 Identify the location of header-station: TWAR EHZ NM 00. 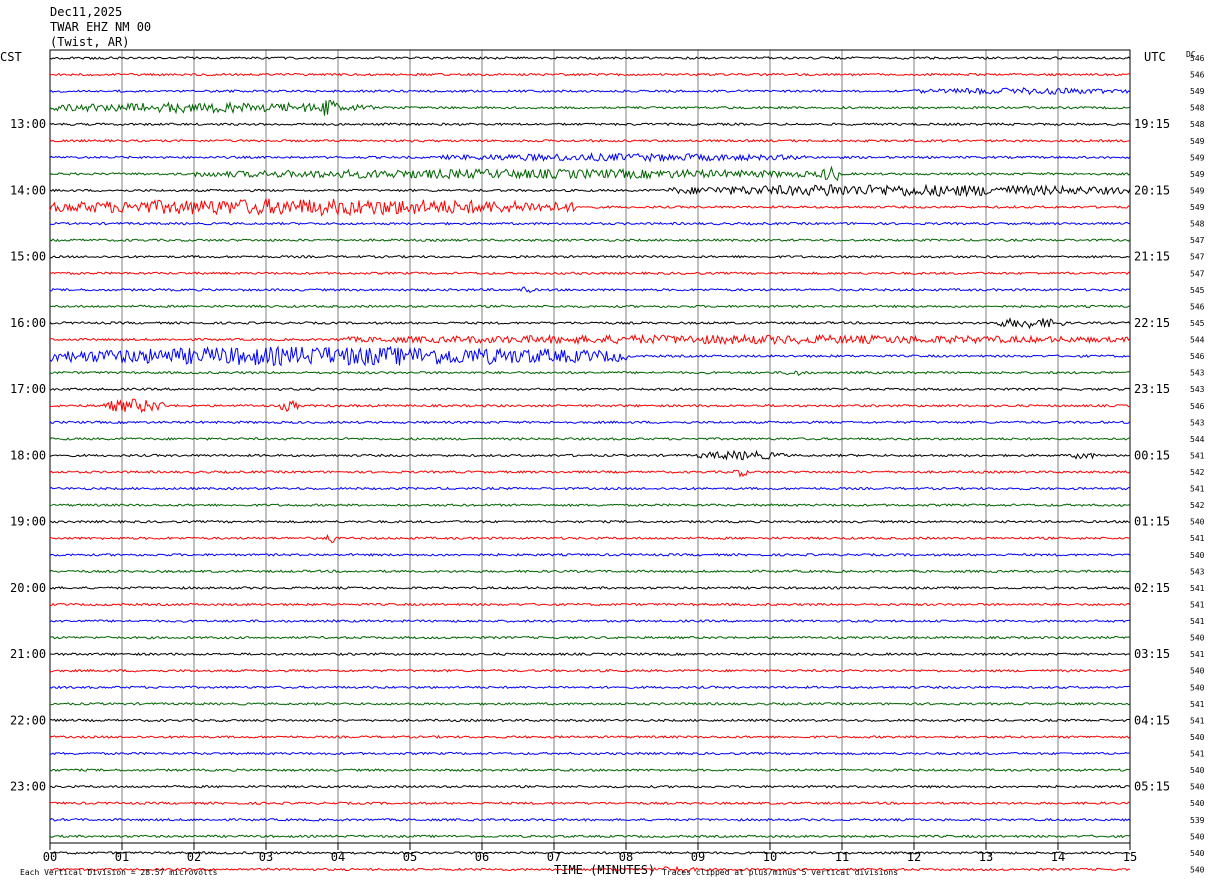
(100, 27).